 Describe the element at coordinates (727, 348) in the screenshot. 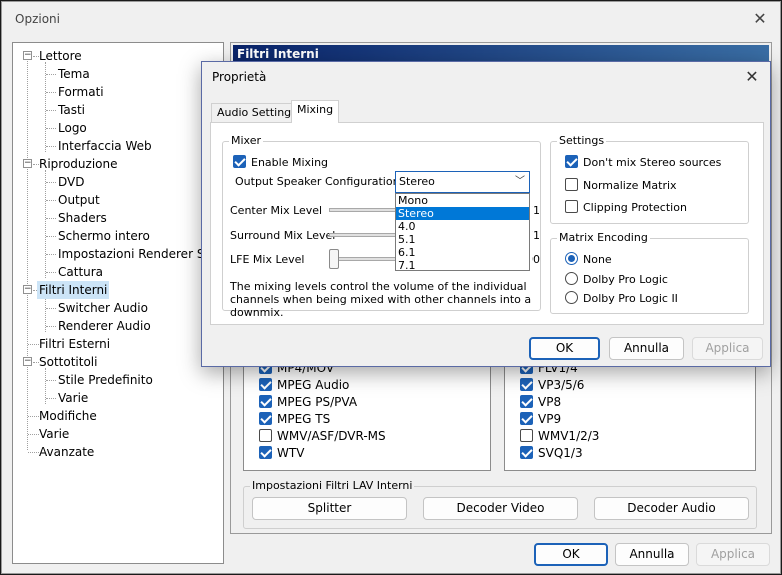

I see `dialog-apply-button: Applica` at that location.